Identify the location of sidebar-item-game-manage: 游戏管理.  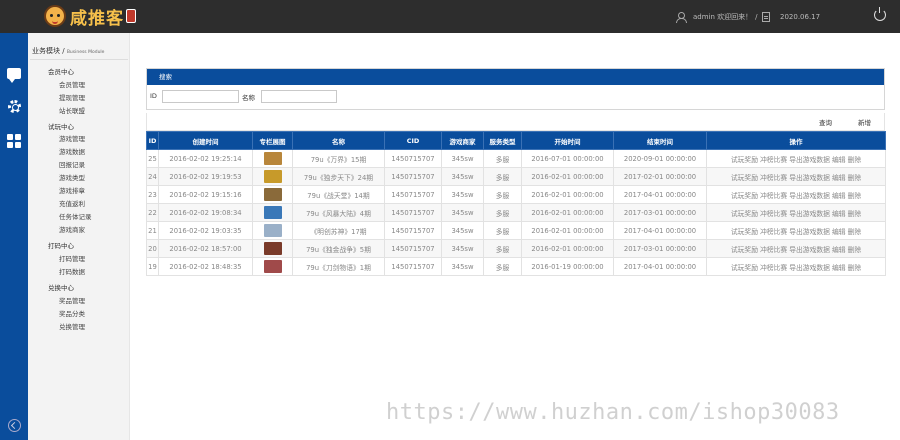
(72, 138).